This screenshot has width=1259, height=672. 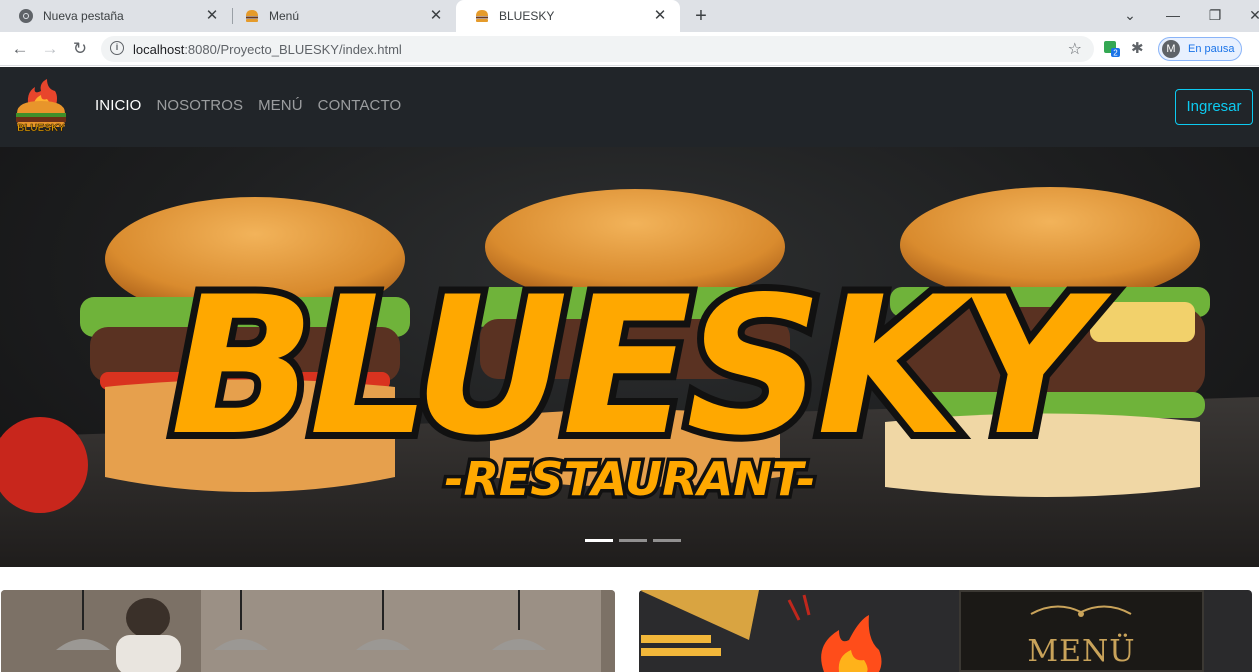 What do you see at coordinates (117, 48) in the screenshot?
I see `site-info-icon: i` at bounding box center [117, 48].